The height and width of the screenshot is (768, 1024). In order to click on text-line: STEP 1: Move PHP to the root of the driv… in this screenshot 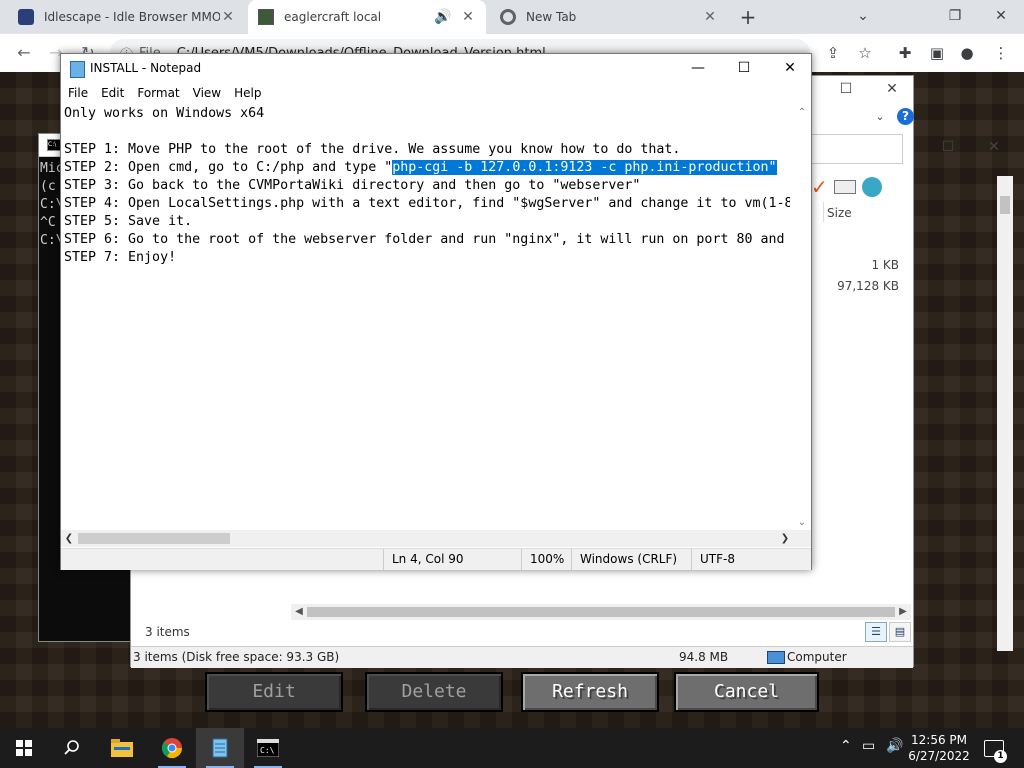, I will do `click(372, 149)`.